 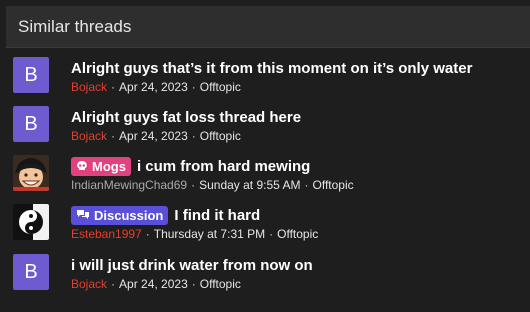 I want to click on thread-title-link: i will just drink water from now on, so click(x=192, y=265).